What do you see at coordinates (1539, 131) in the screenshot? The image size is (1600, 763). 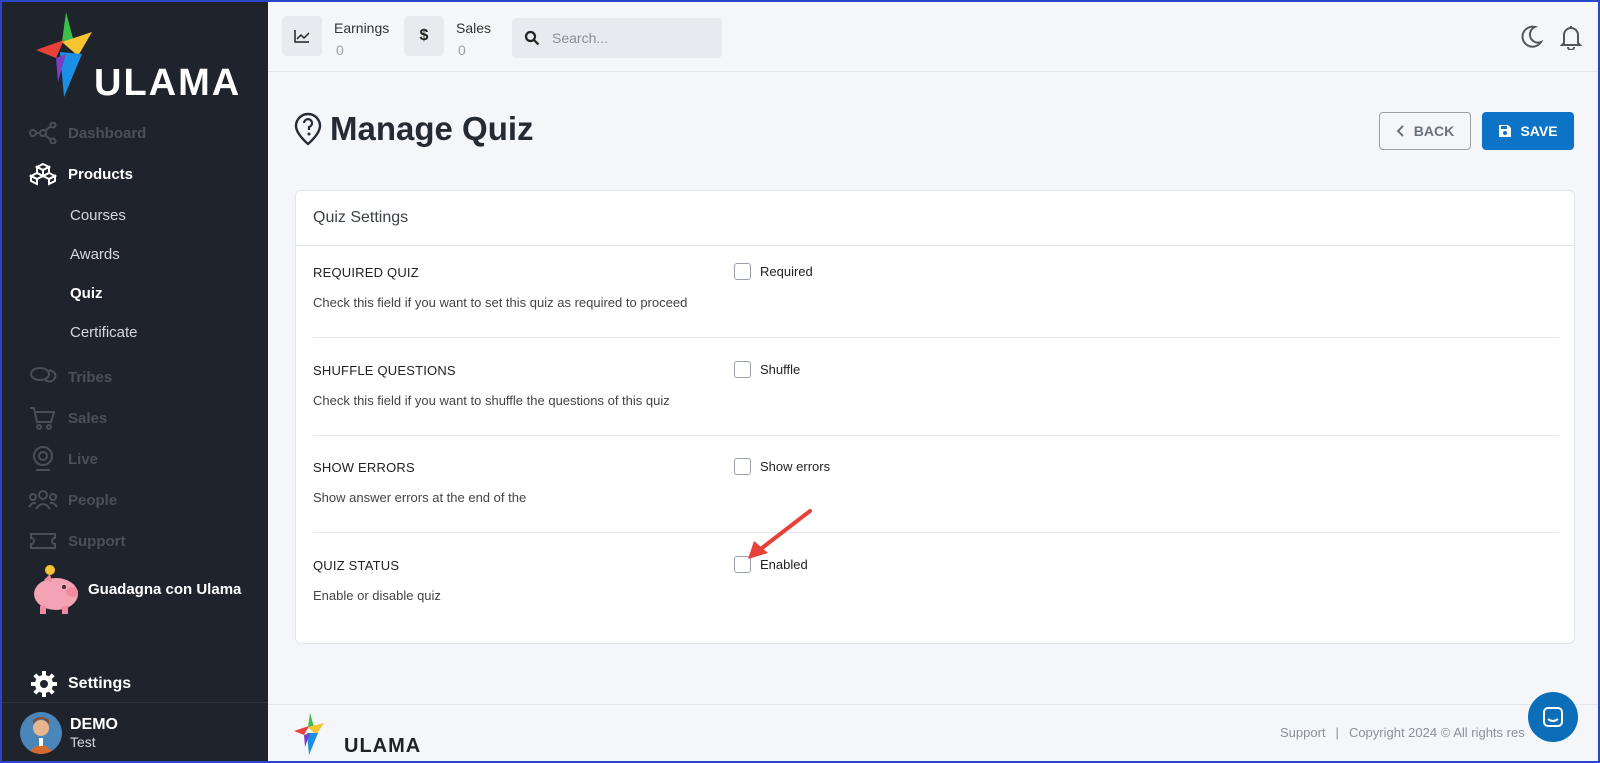 I see `save-label: SAVE` at bounding box center [1539, 131].